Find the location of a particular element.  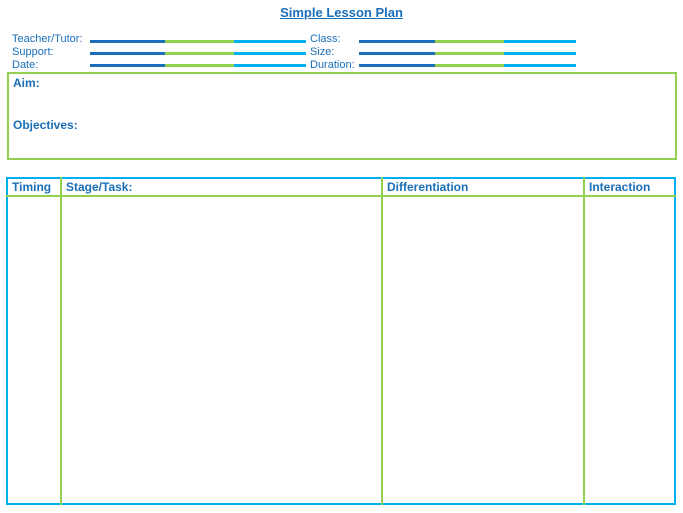

aim-label: Aim: is located at coordinates (26, 83).